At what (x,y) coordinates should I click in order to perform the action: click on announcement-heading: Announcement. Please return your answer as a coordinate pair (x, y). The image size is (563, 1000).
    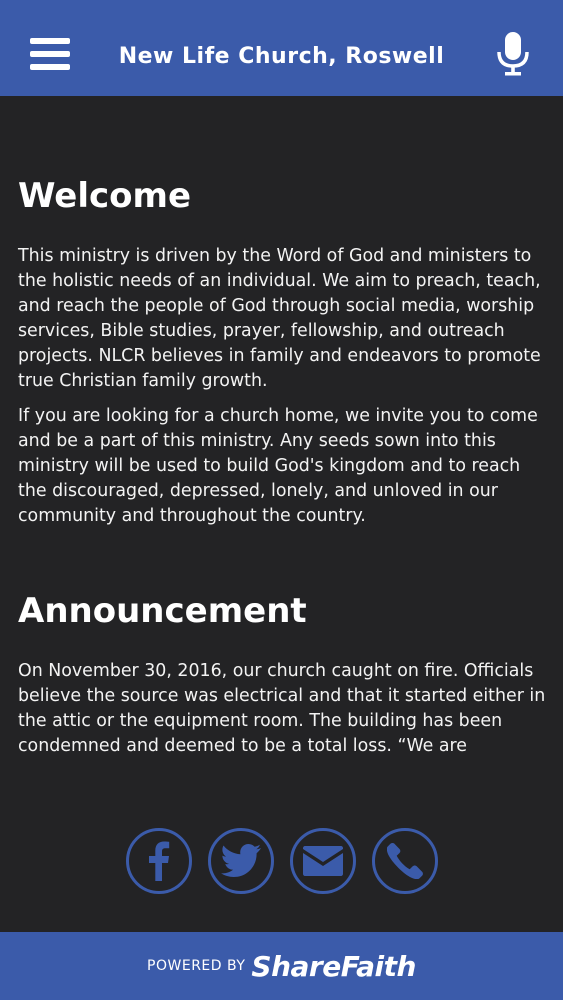
    Looking at the image, I should click on (162, 611).